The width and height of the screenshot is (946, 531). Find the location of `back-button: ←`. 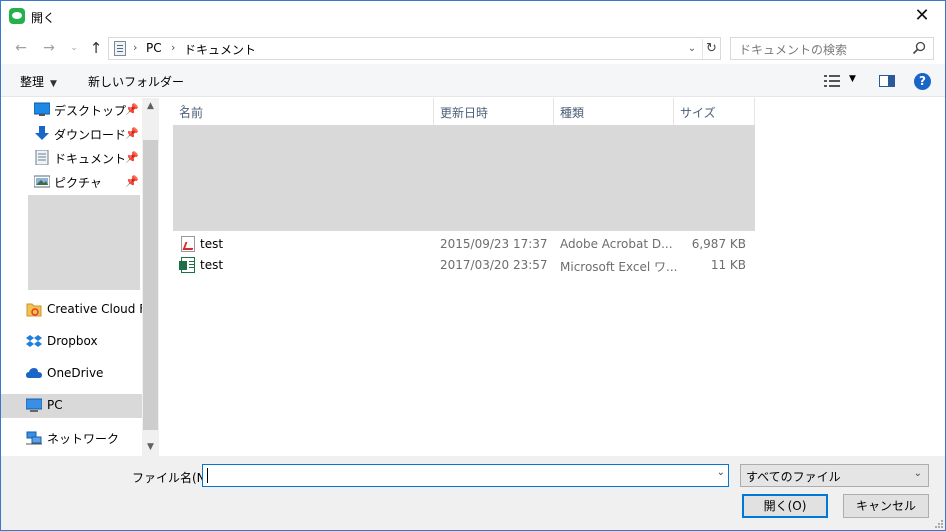

back-button: ← is located at coordinates (21, 48).